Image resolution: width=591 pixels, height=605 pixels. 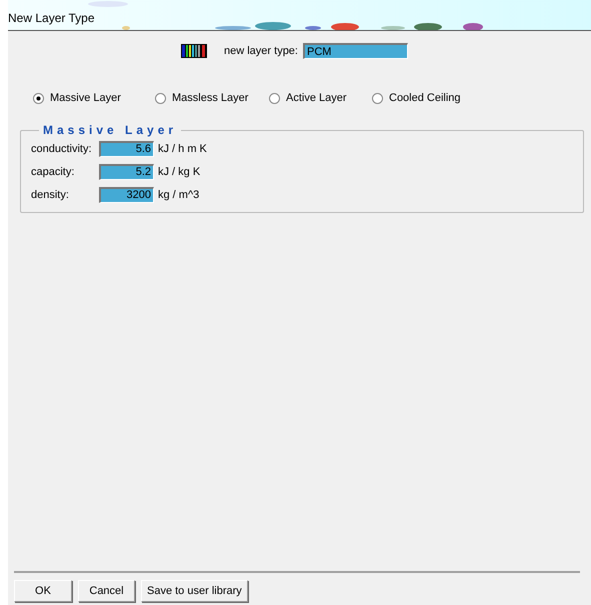 I want to click on value-field: 5.2, so click(x=126, y=172).